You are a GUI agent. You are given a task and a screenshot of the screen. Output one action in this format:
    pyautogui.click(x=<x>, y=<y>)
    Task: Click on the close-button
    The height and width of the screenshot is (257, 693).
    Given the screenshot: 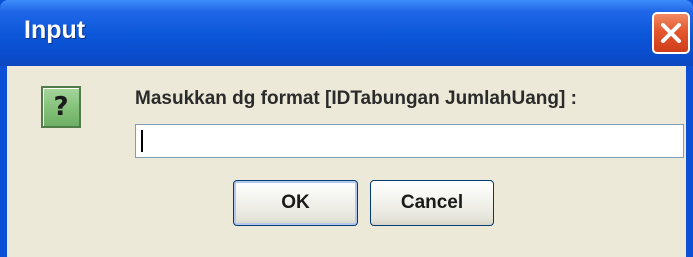 What is the action you would take?
    pyautogui.click(x=671, y=33)
    